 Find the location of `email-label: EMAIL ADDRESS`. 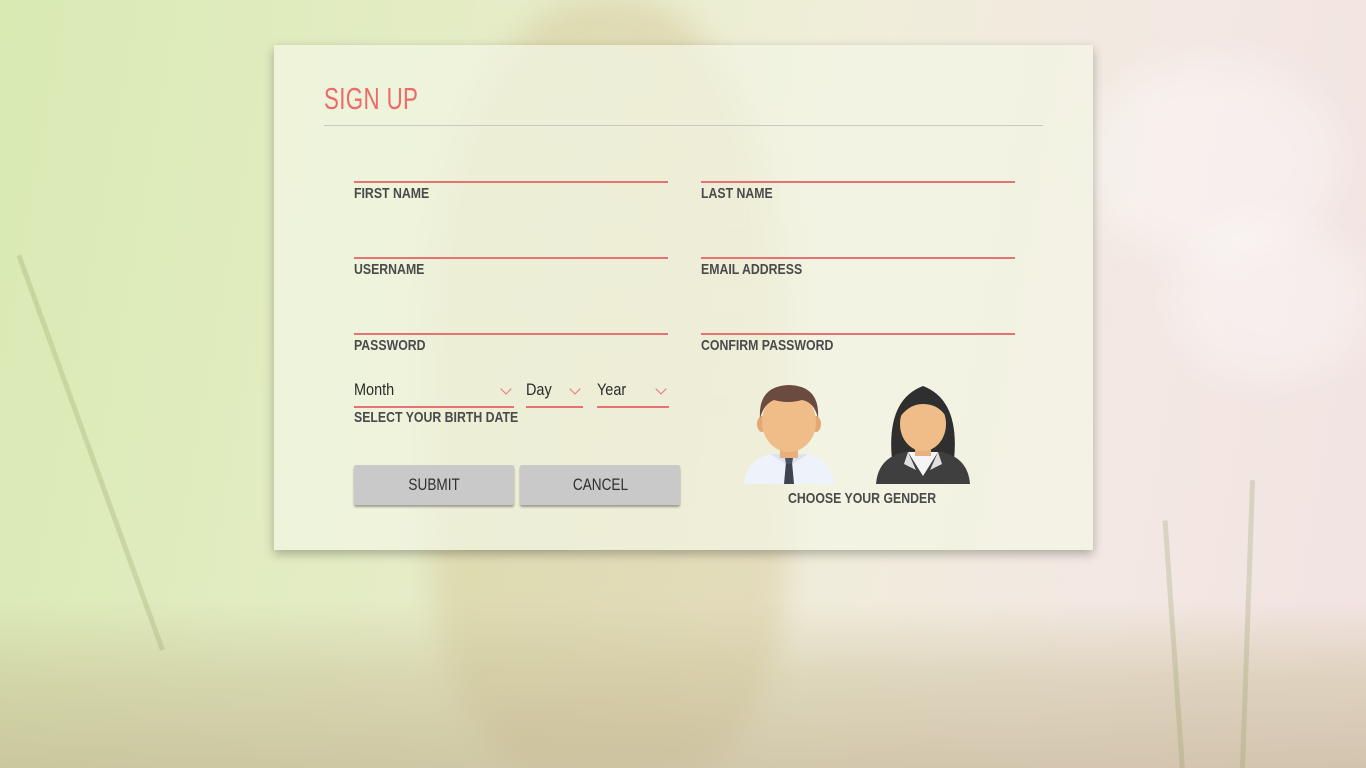

email-label: EMAIL ADDRESS is located at coordinates (752, 269).